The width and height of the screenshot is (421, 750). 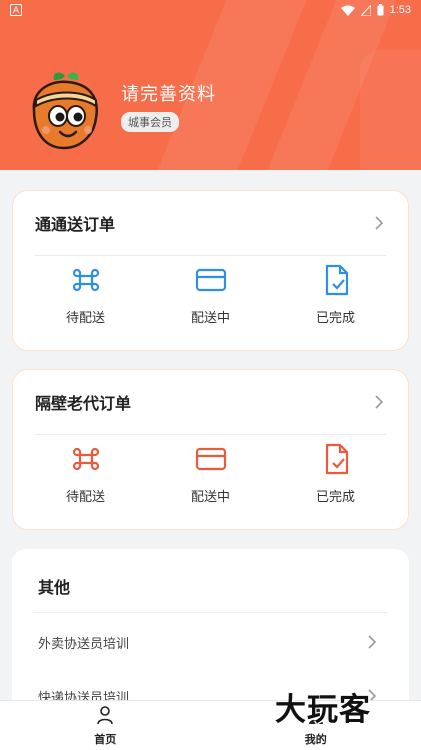 I want to click on list-item-label: 外卖协送员培训, so click(x=84, y=643).